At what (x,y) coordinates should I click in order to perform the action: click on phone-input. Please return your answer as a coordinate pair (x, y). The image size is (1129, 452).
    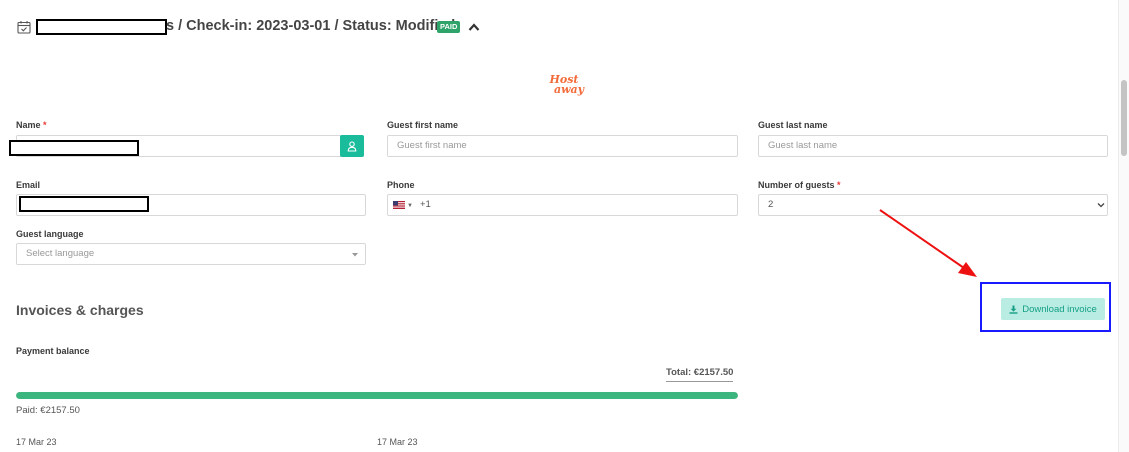
    Looking at the image, I should click on (562, 205).